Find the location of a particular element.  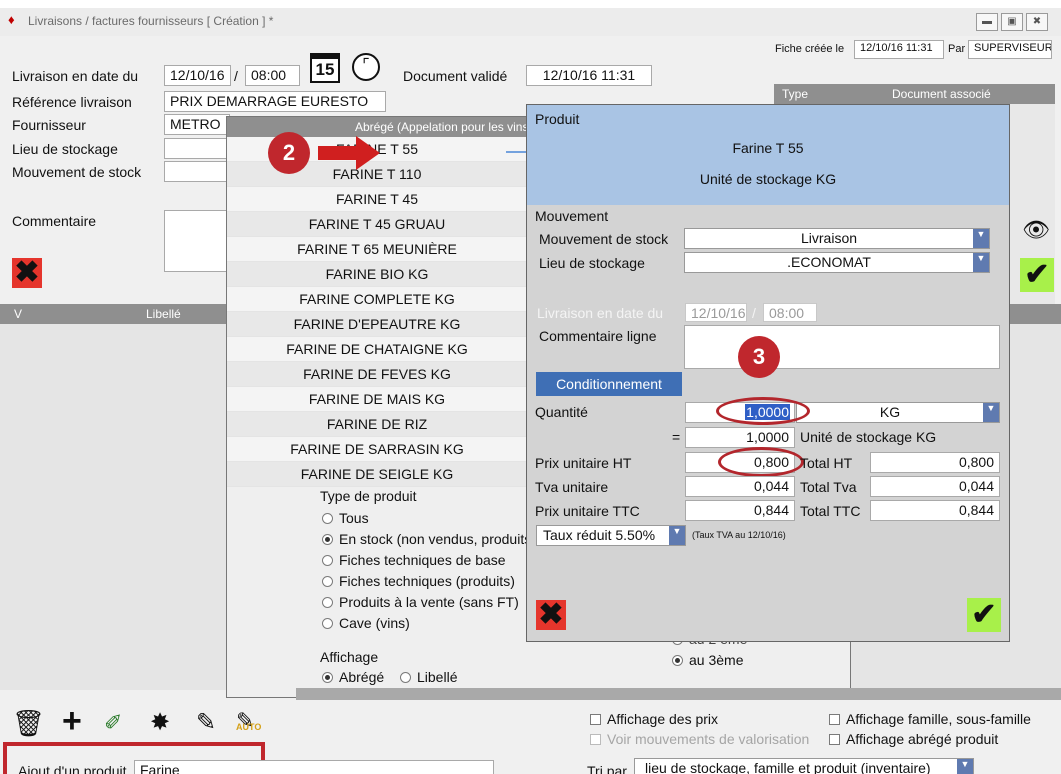

abrege-column-header: Abrégé (Appelation pour les vins) is located at coordinates (441, 127).